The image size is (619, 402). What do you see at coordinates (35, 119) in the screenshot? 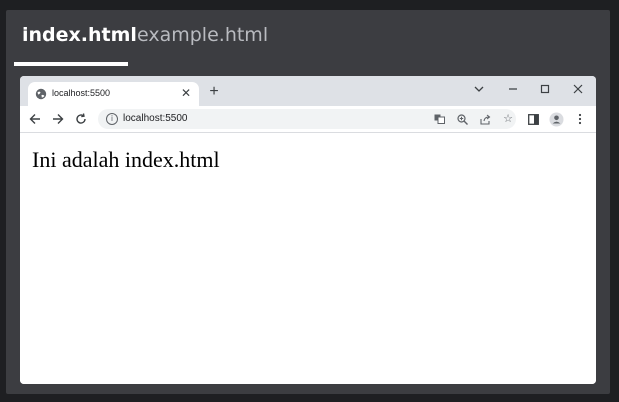
I see `back-arrow-icon` at bounding box center [35, 119].